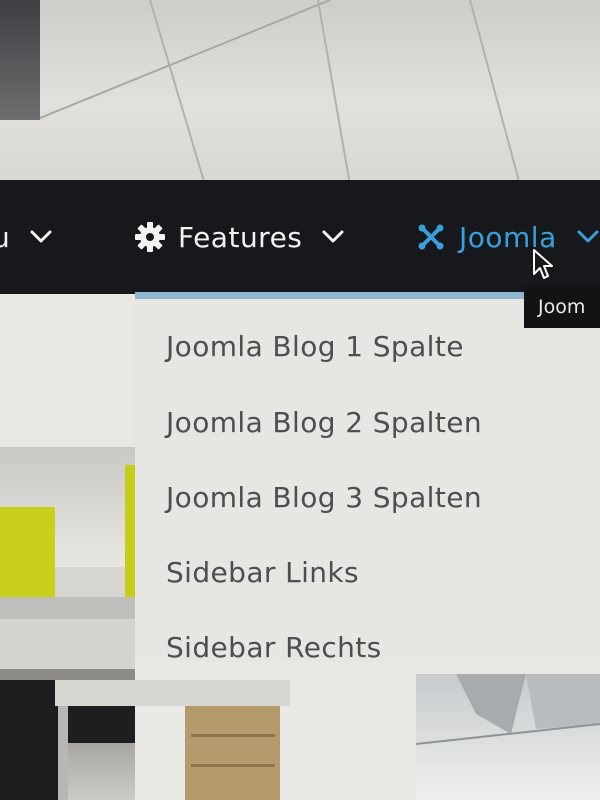 The width and height of the screenshot is (600, 800). I want to click on nav-item-joomla: Joomla, so click(508, 237).